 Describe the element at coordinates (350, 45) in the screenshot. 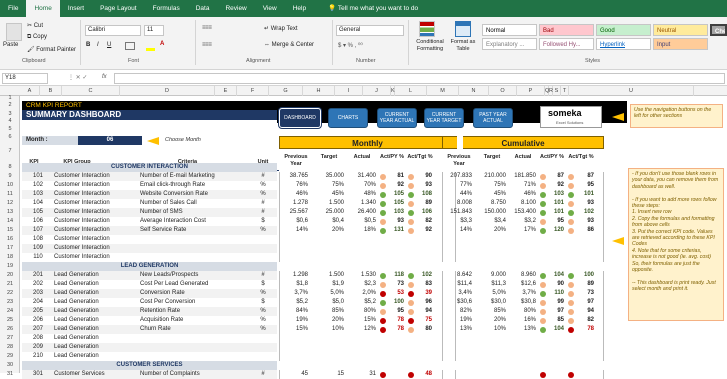

I see `number-format-icons: $ ▾ % , ⁰⁰` at that location.